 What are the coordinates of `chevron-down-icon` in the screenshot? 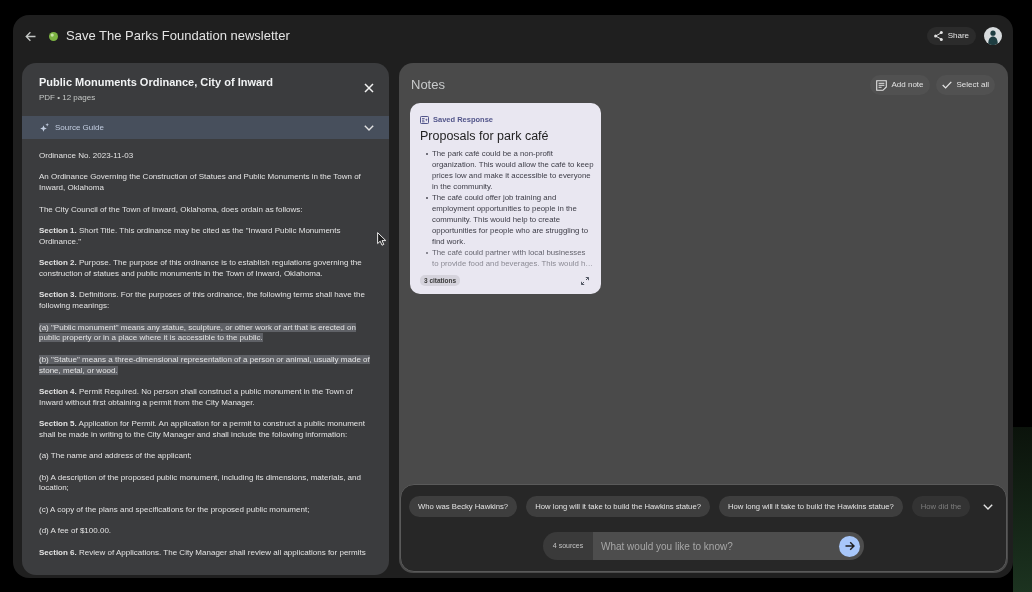 It's located at (988, 506).